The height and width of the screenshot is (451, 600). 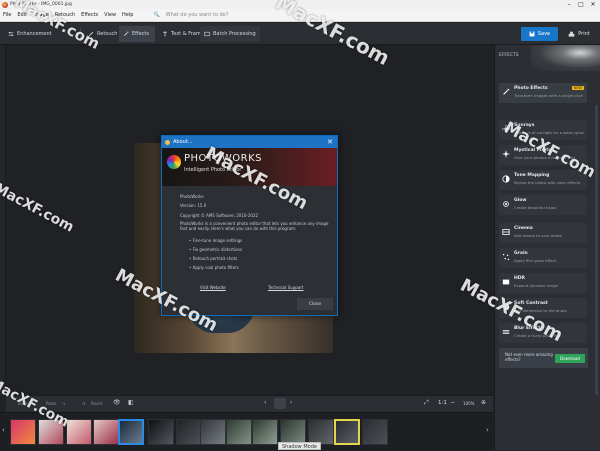 I want to click on zoom-in-icon: ⊕, so click(x=483, y=402).